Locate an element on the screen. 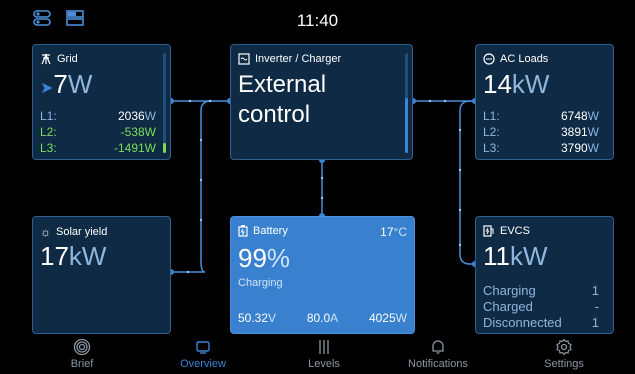 The width and height of the screenshot is (635, 374). grid-l1-unit: W is located at coordinates (150, 116).